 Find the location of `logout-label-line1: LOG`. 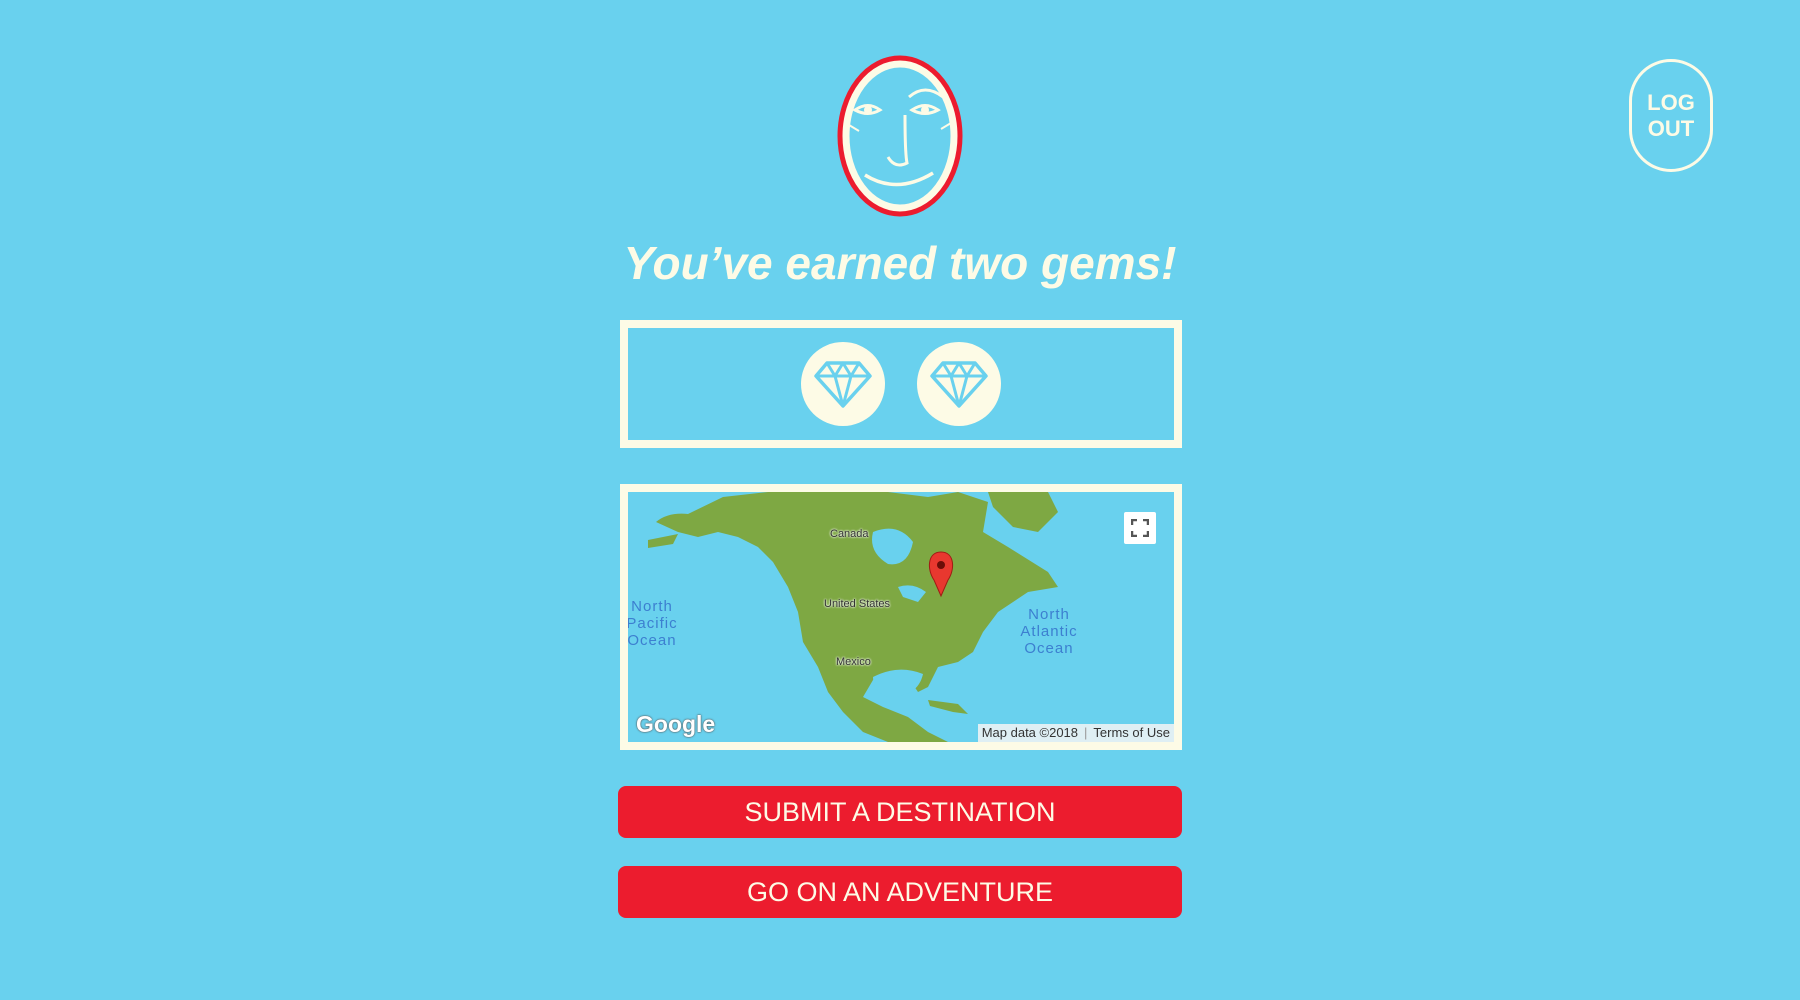

logout-label-line1: LOG is located at coordinates (1671, 102).